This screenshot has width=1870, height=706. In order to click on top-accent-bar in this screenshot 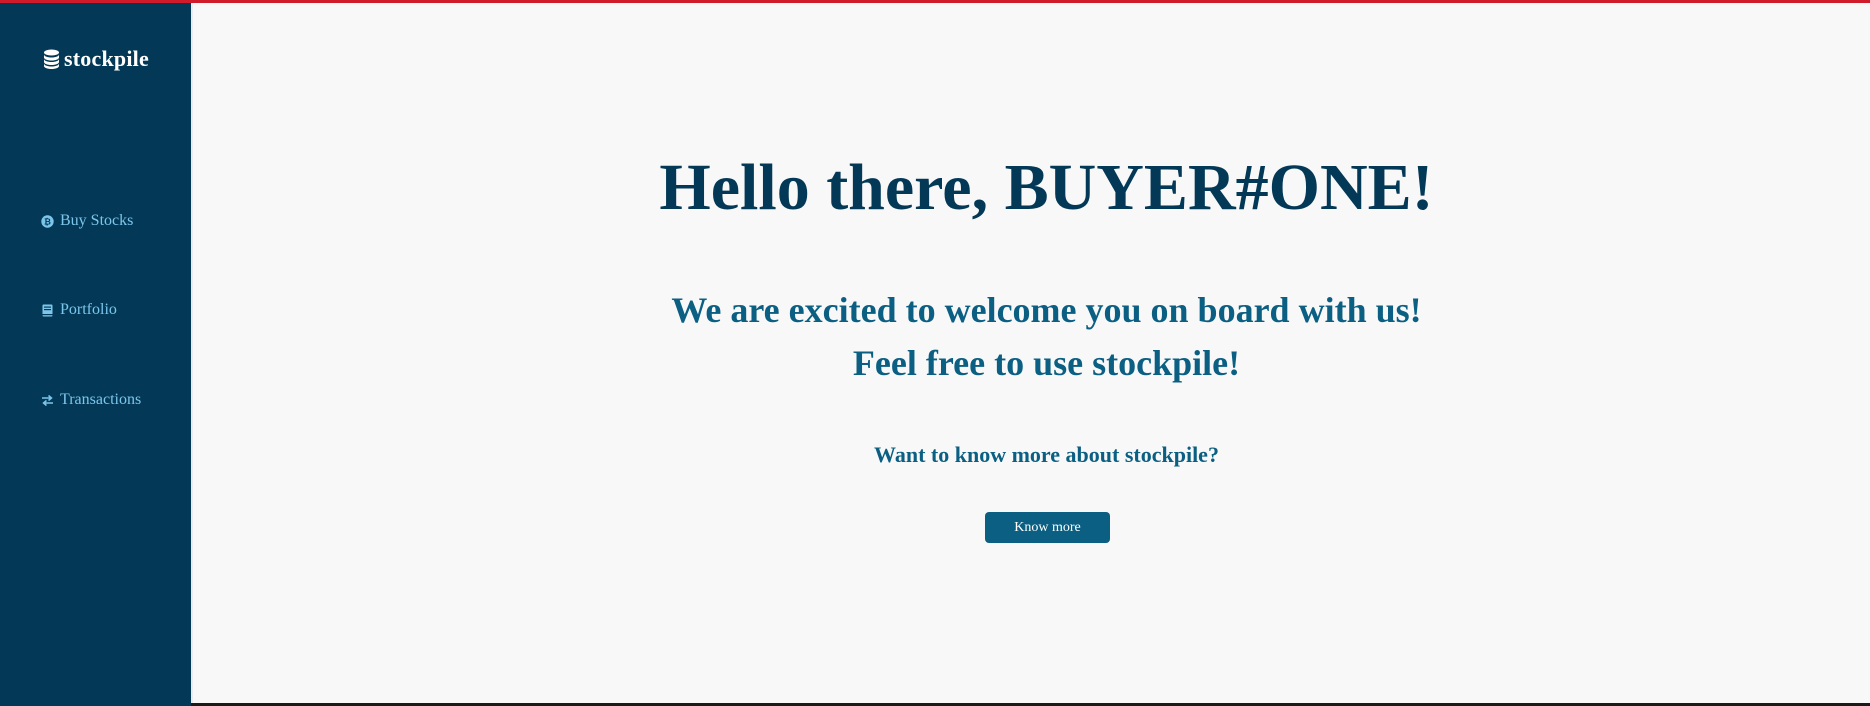, I will do `click(935, 1)`.